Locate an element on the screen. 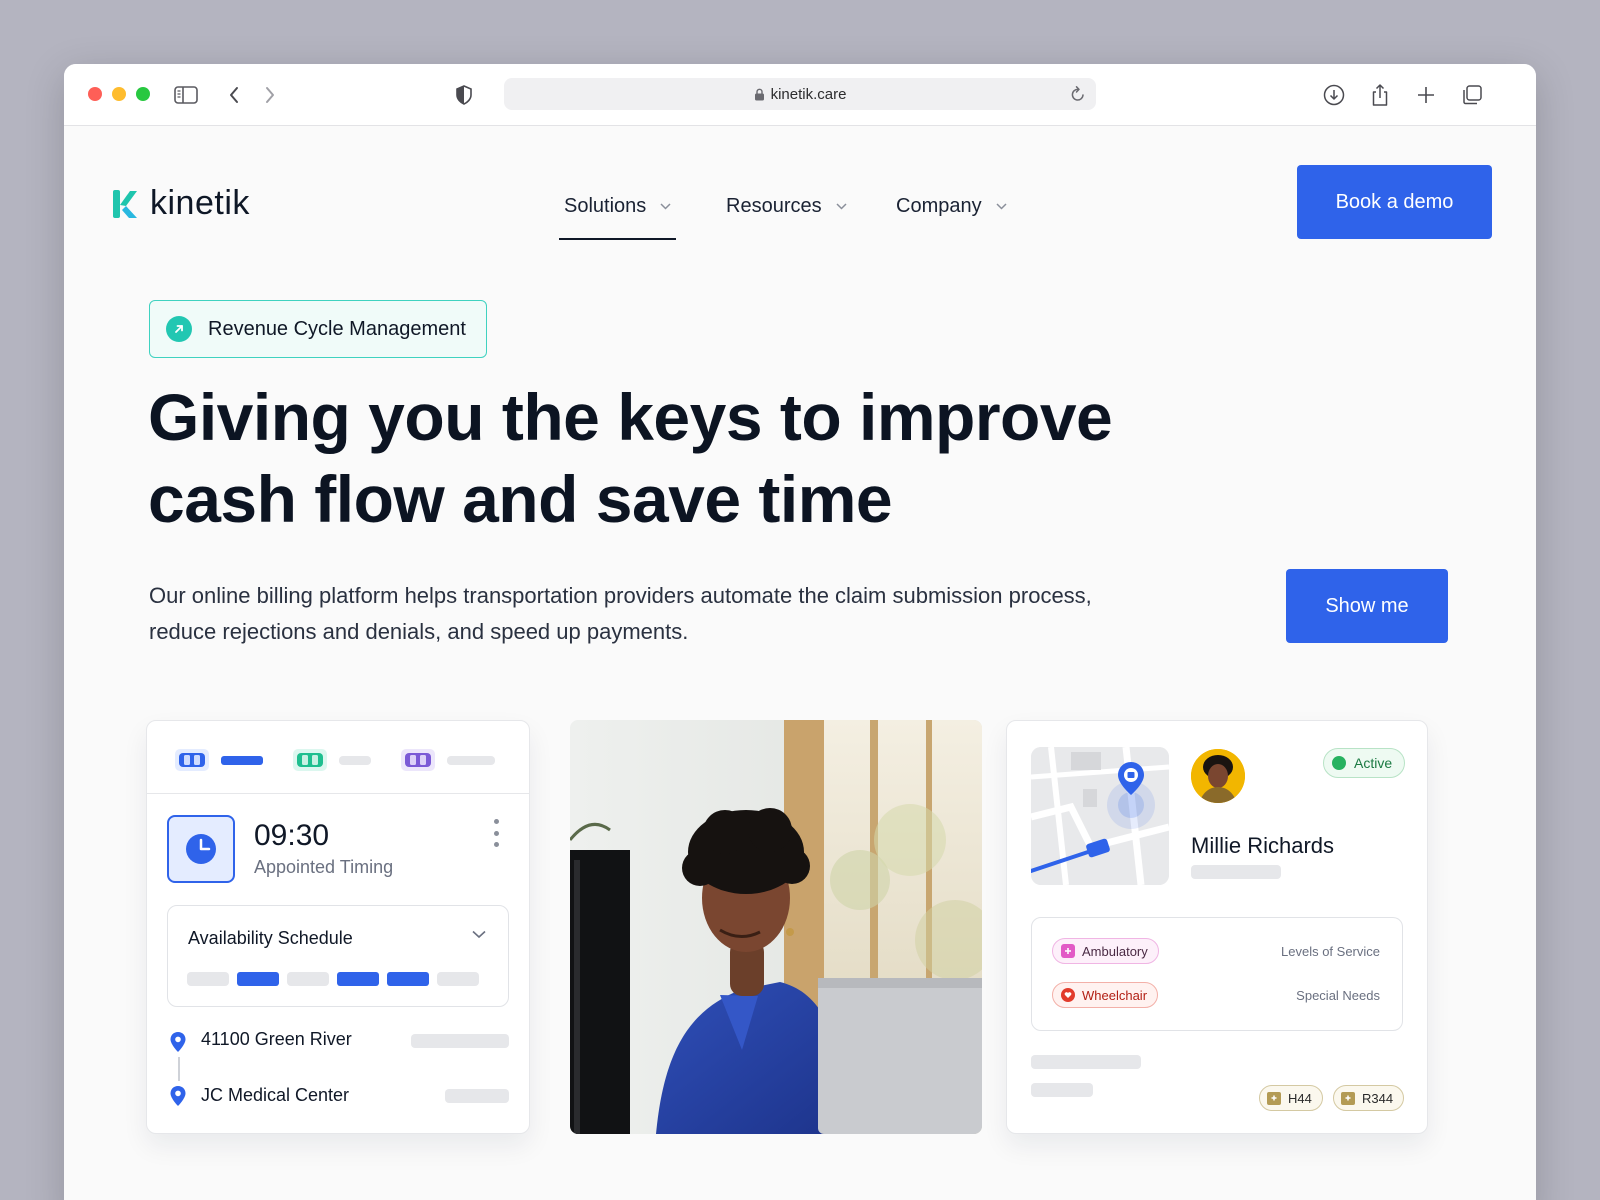  close-window-button is located at coordinates (95, 94).